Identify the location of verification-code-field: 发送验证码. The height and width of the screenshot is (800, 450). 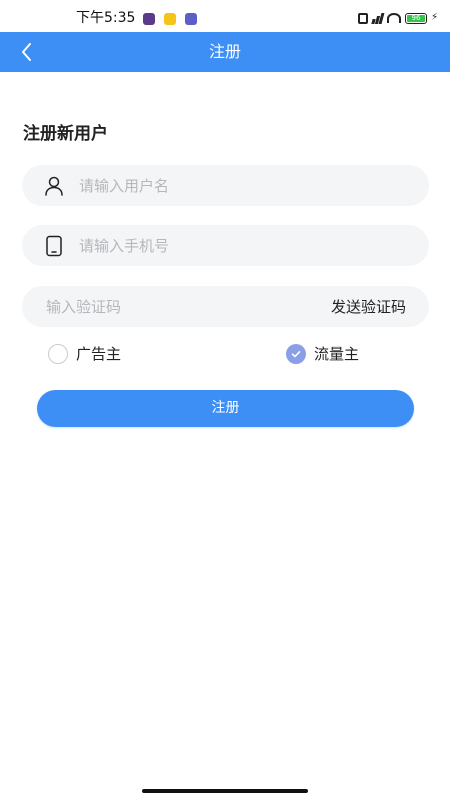
(225, 306).